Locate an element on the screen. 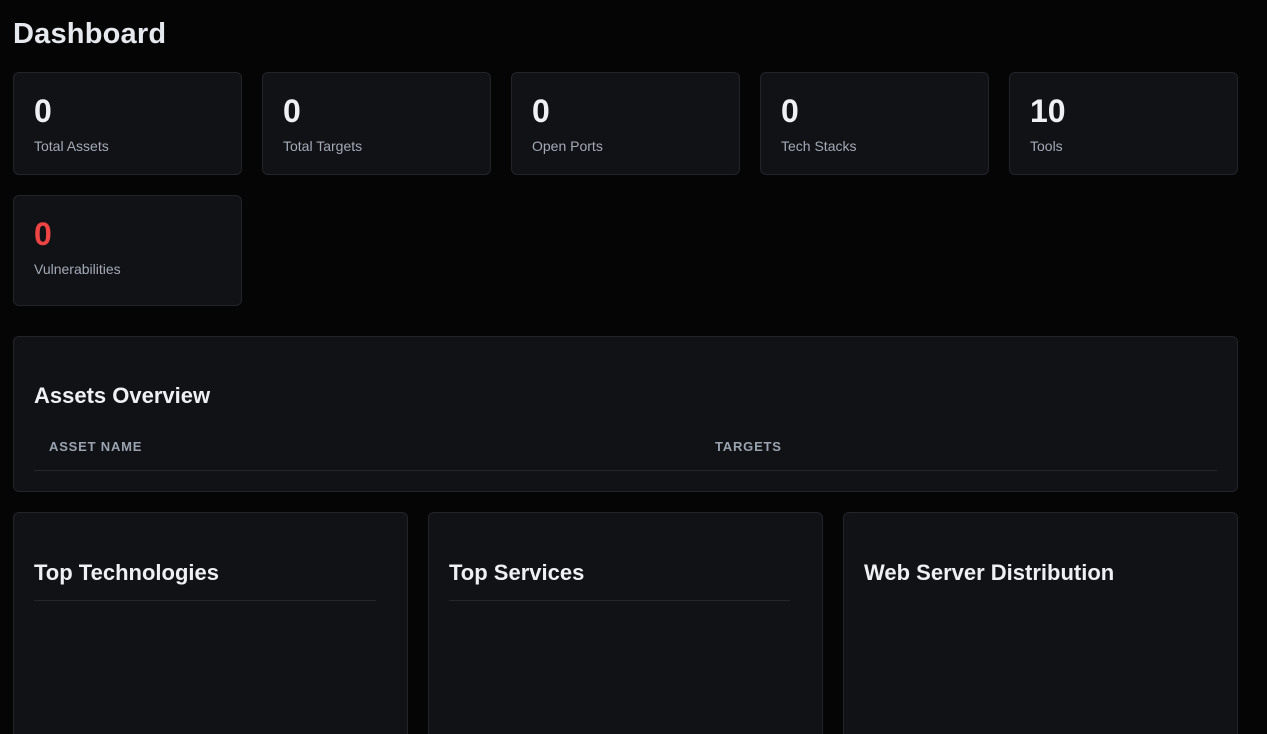  top-technologies-panel: Top Technologies is located at coordinates (210, 623).